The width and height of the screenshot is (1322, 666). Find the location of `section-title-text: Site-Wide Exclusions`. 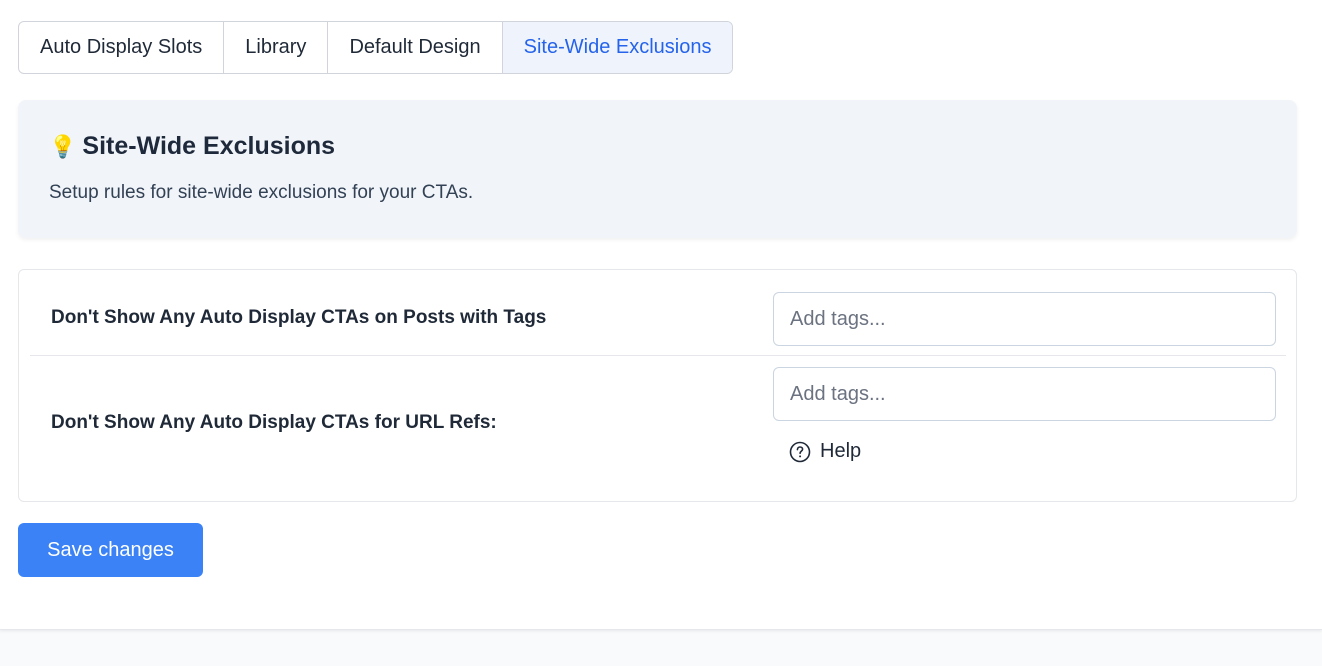

section-title-text: Site-Wide Exclusions is located at coordinates (209, 146).